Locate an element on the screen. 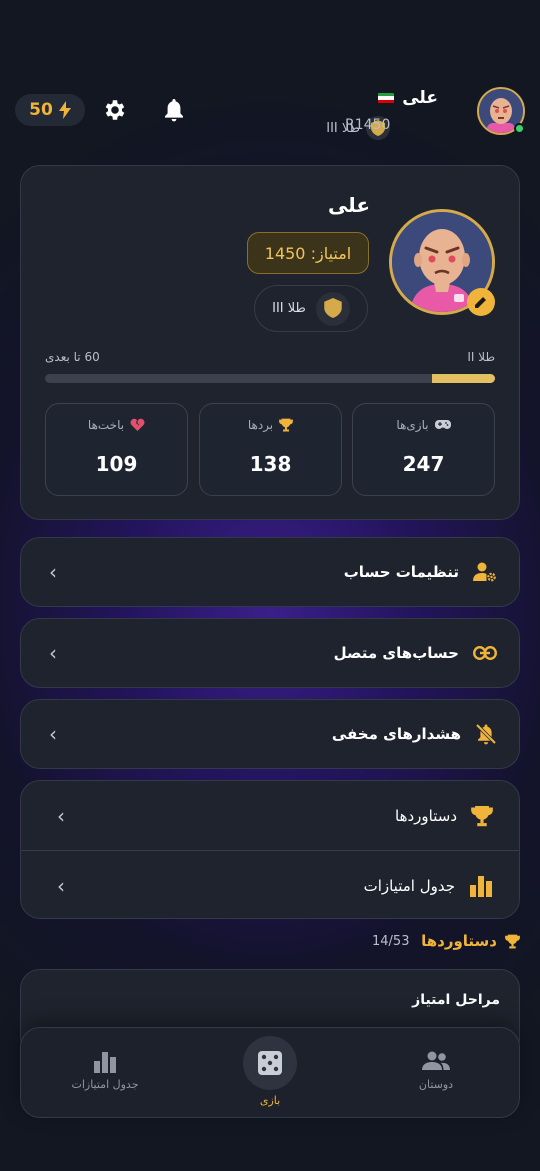  achievements-row: ‹ دستاوردها is located at coordinates (270, 815).